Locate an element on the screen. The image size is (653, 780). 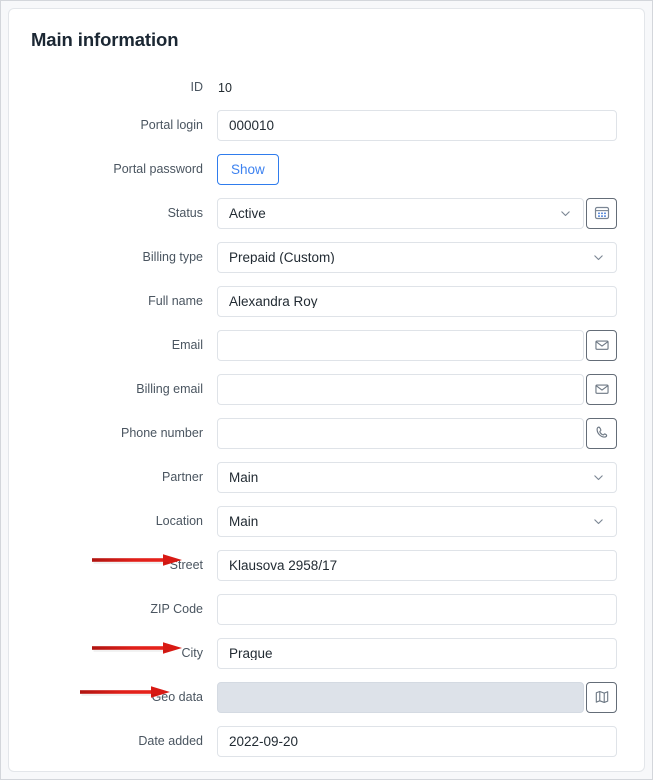
label-location: Location is located at coordinates (179, 520).